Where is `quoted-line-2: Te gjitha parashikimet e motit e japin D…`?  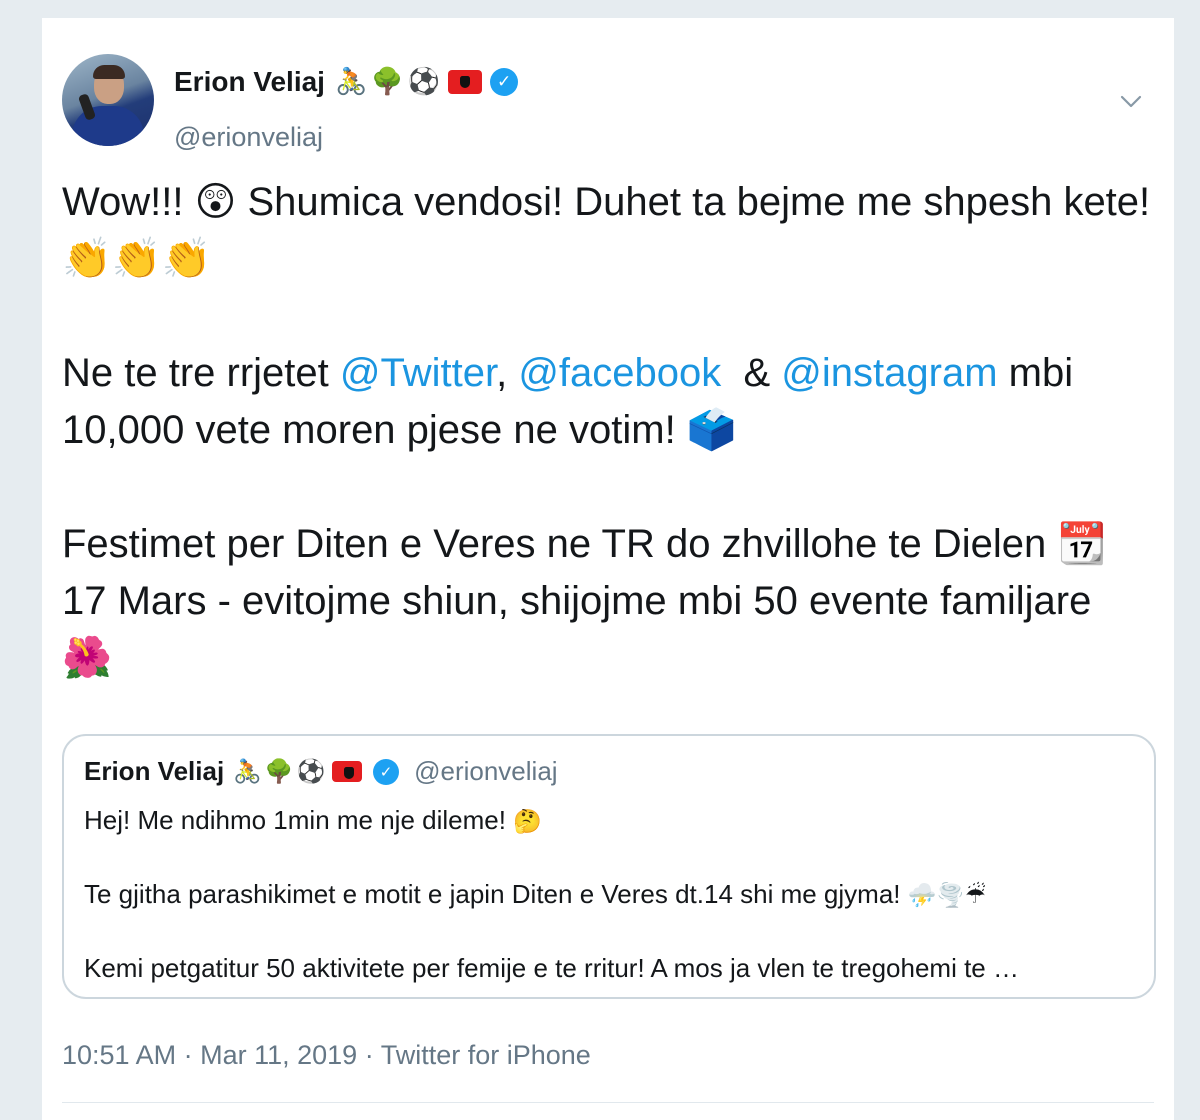
quoted-line-2: Te gjitha parashikimet e motit e japin D… is located at coordinates (535, 894).